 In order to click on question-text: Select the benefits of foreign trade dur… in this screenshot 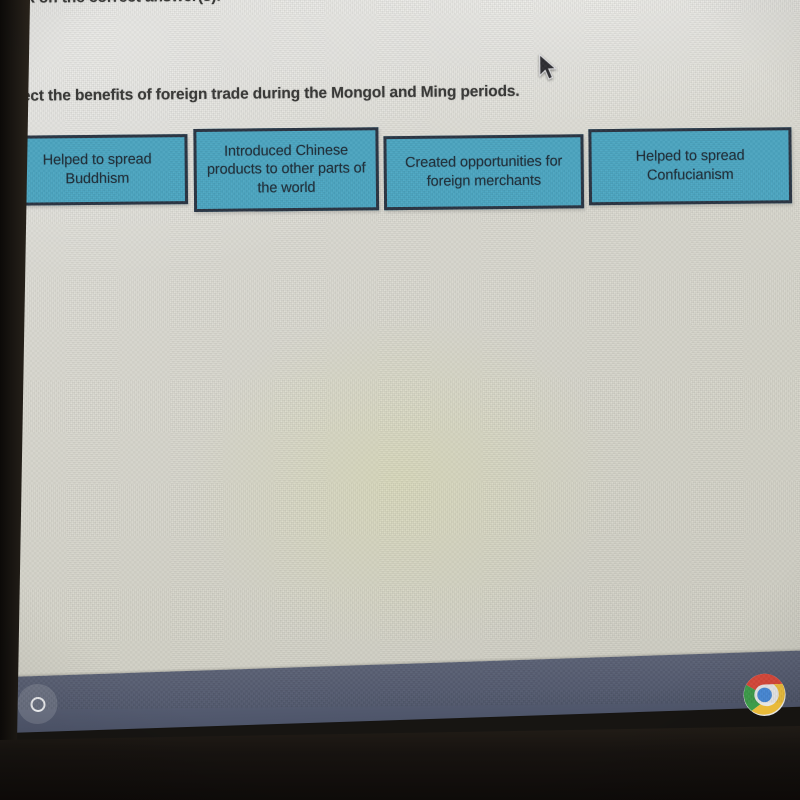, I will do `click(260, 93)`.